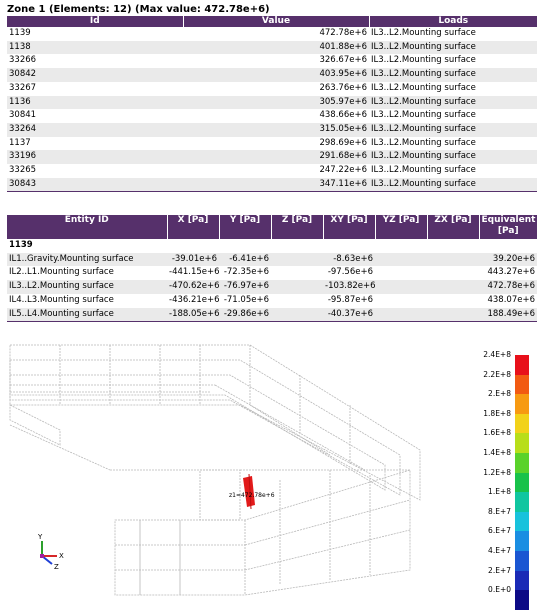 The width and height of the screenshot is (543, 610). Describe the element at coordinates (95, 21) in the screenshot. I see `column-header-id: Id` at that location.